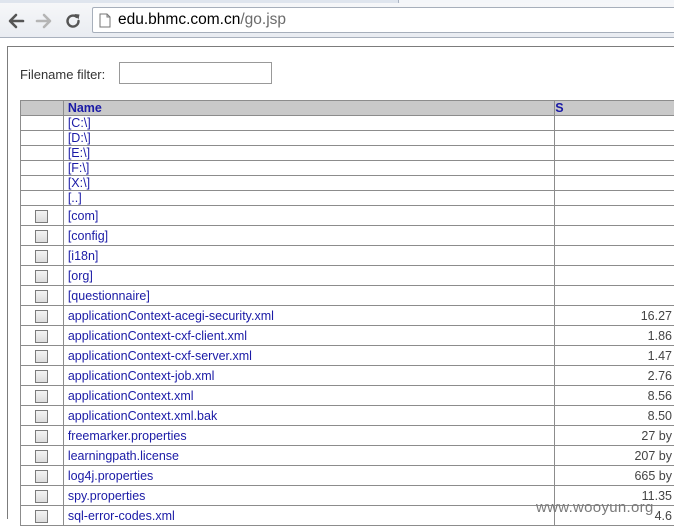 The image size is (674, 526). I want to click on file-link: [com], so click(83, 216).